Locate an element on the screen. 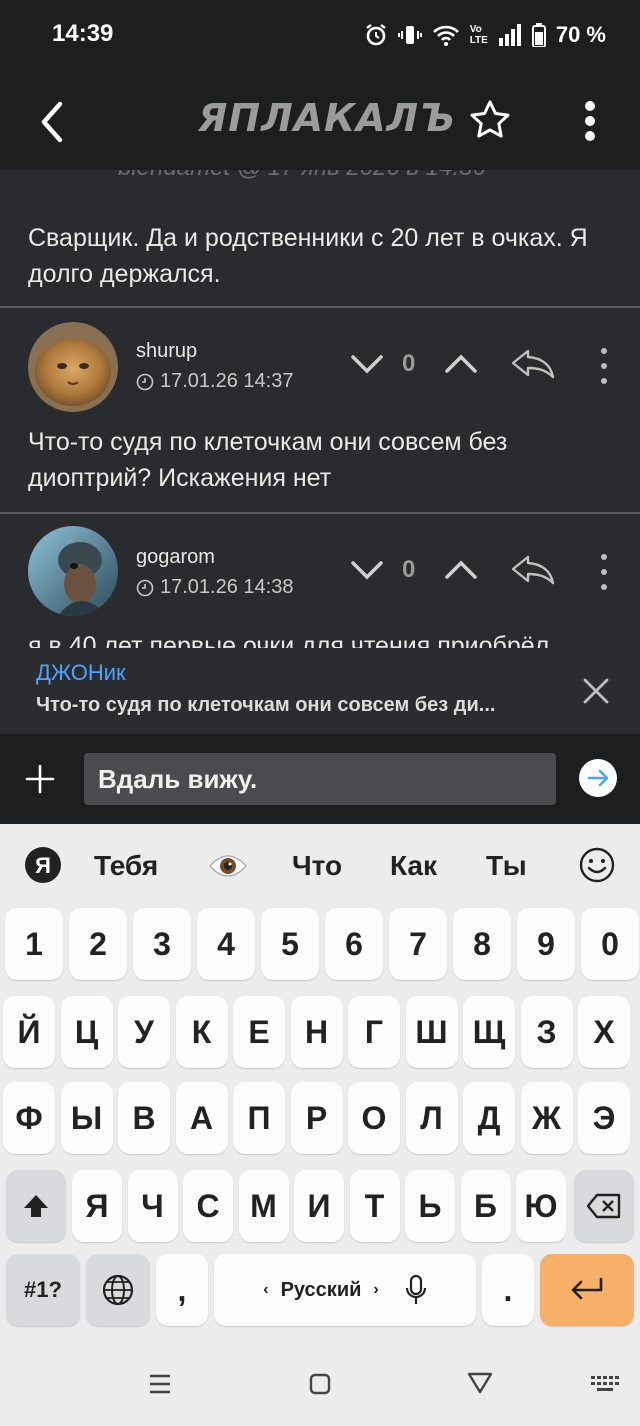 This screenshot has height=1426, width=640. battery-icon is located at coordinates (538, 35).